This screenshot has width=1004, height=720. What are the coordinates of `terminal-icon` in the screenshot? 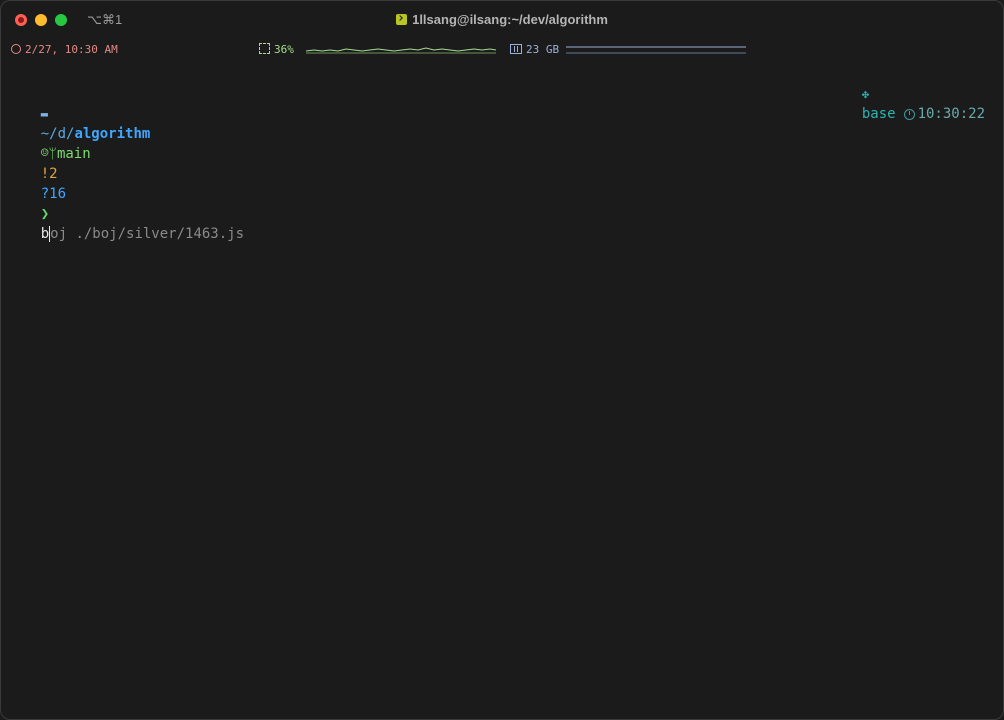 It's located at (402, 19).